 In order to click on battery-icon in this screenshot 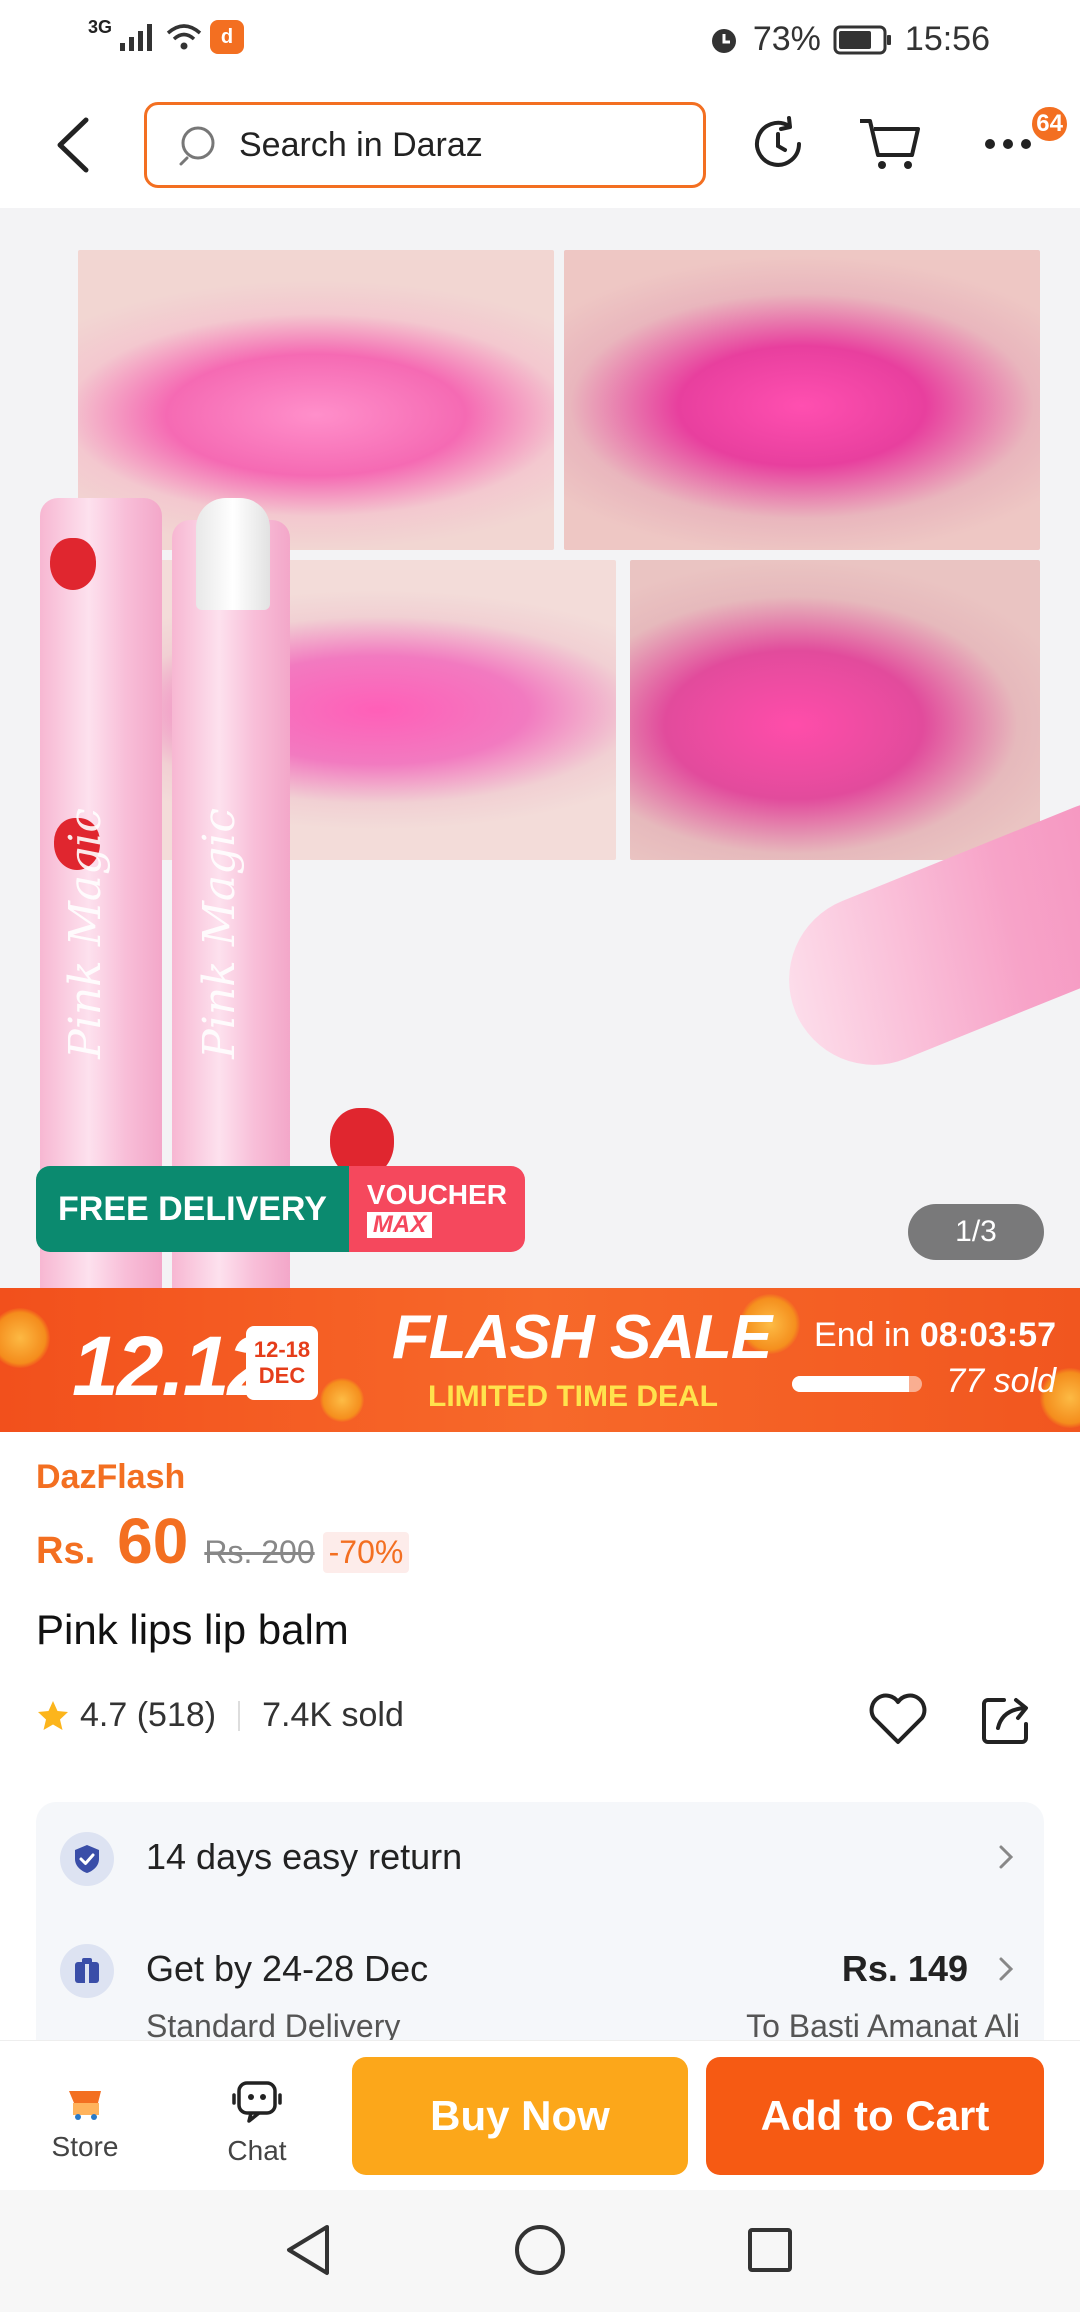, I will do `click(862, 39)`.